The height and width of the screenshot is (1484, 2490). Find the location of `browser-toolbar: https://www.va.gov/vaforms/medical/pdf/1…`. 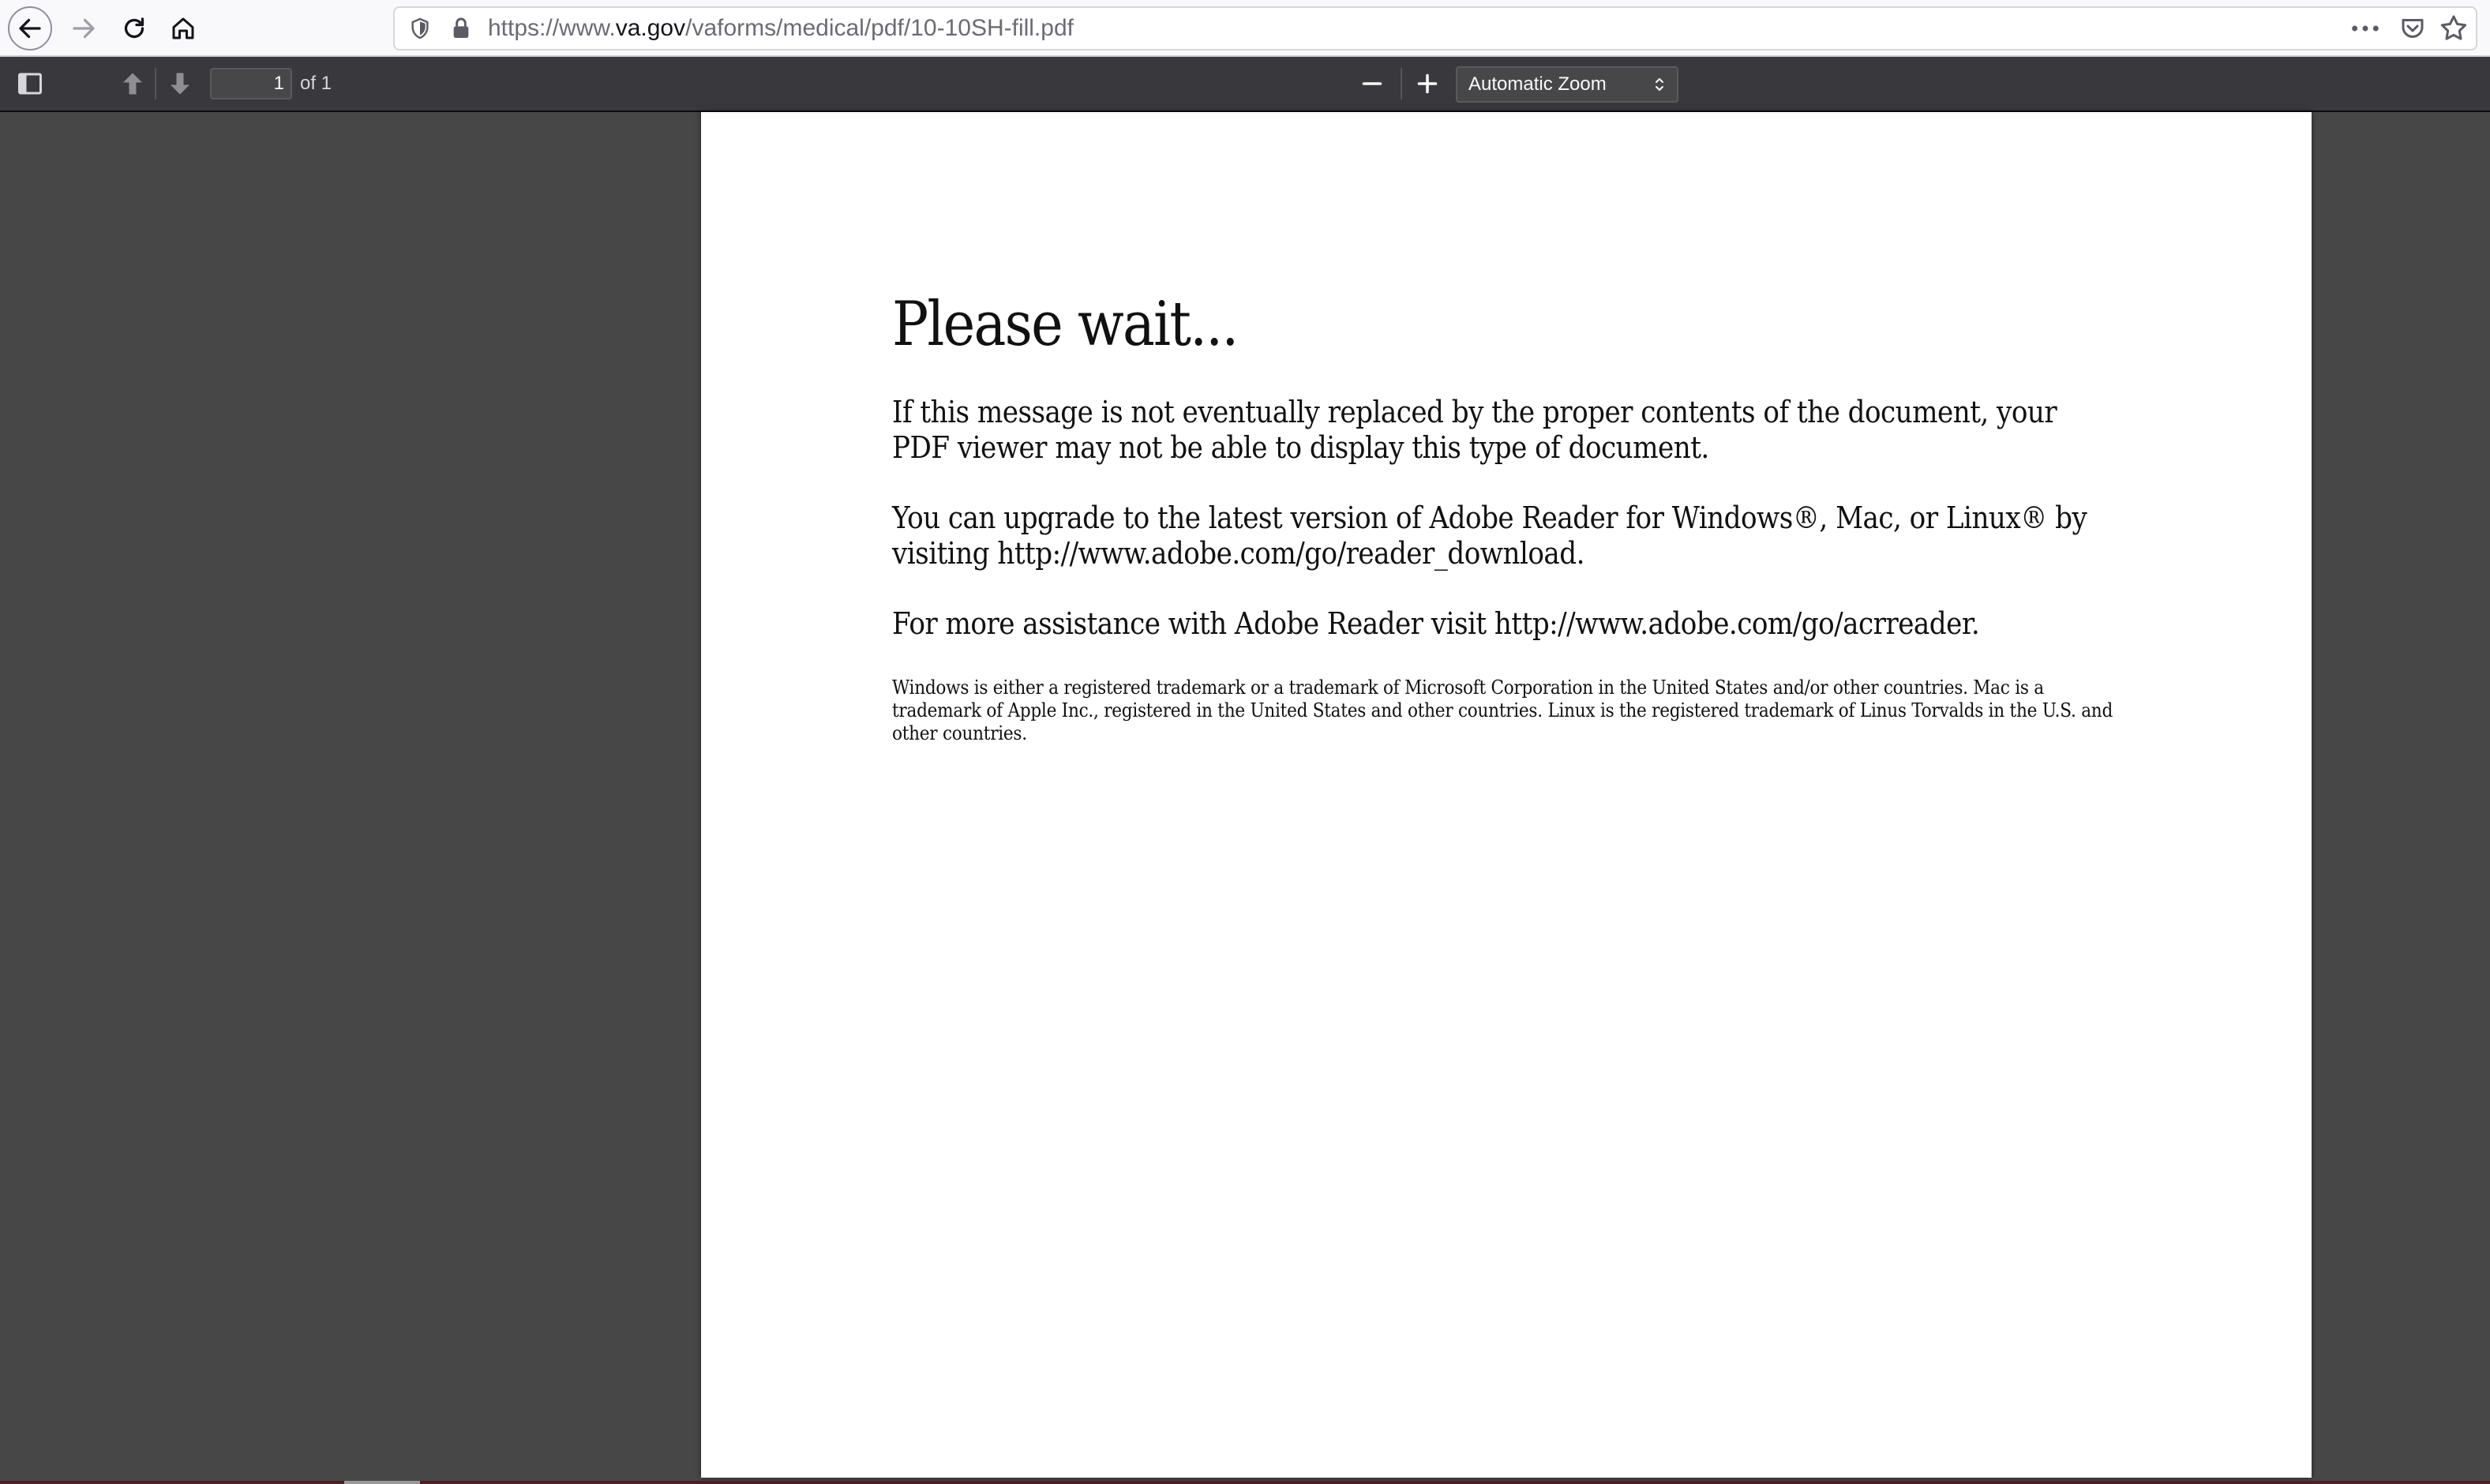

browser-toolbar: https://www.va.gov/vaforms/medical/pdf/1… is located at coordinates (1245, 29).